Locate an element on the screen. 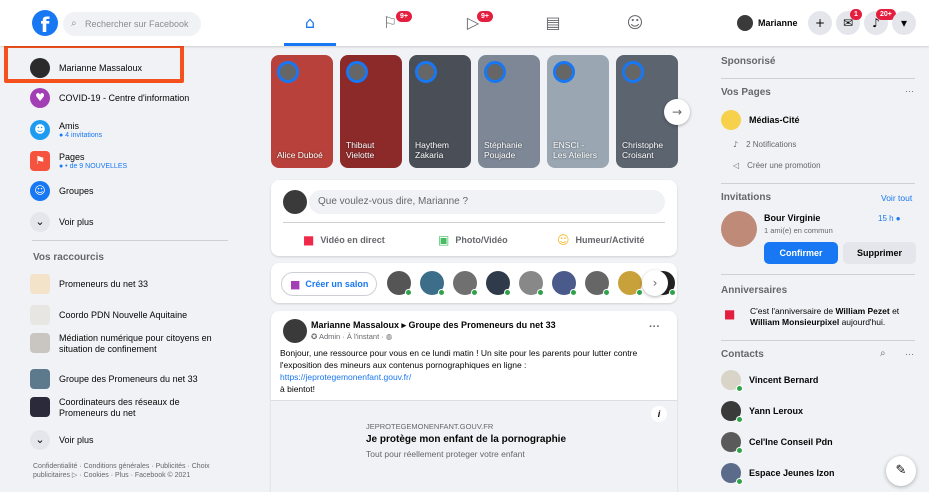  see-all-link: Voir tout is located at coordinates (896, 198).